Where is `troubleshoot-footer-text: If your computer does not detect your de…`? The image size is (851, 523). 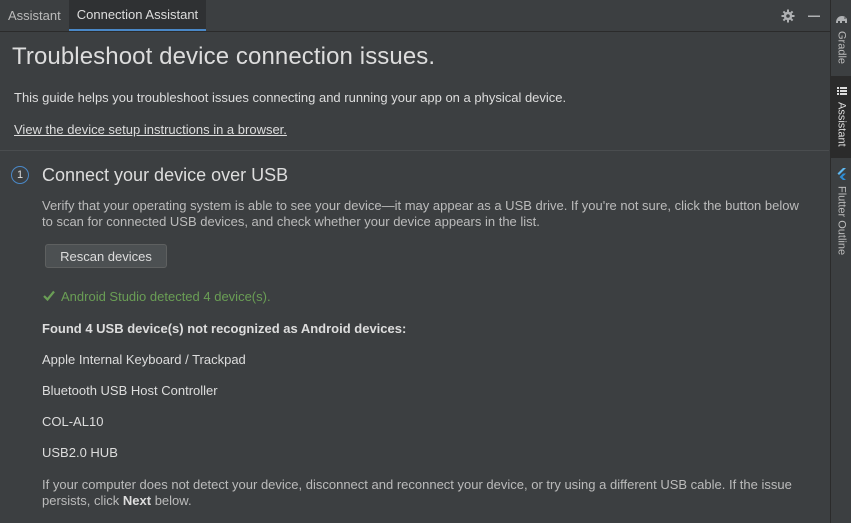
troubleshoot-footer-text: If your computer does not detect your de… is located at coordinates (427, 493).